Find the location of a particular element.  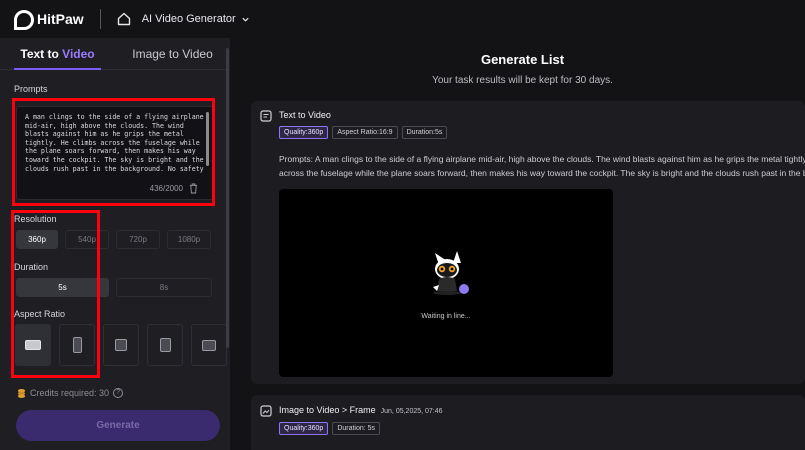

prompts-label: Prompts is located at coordinates (31, 89).